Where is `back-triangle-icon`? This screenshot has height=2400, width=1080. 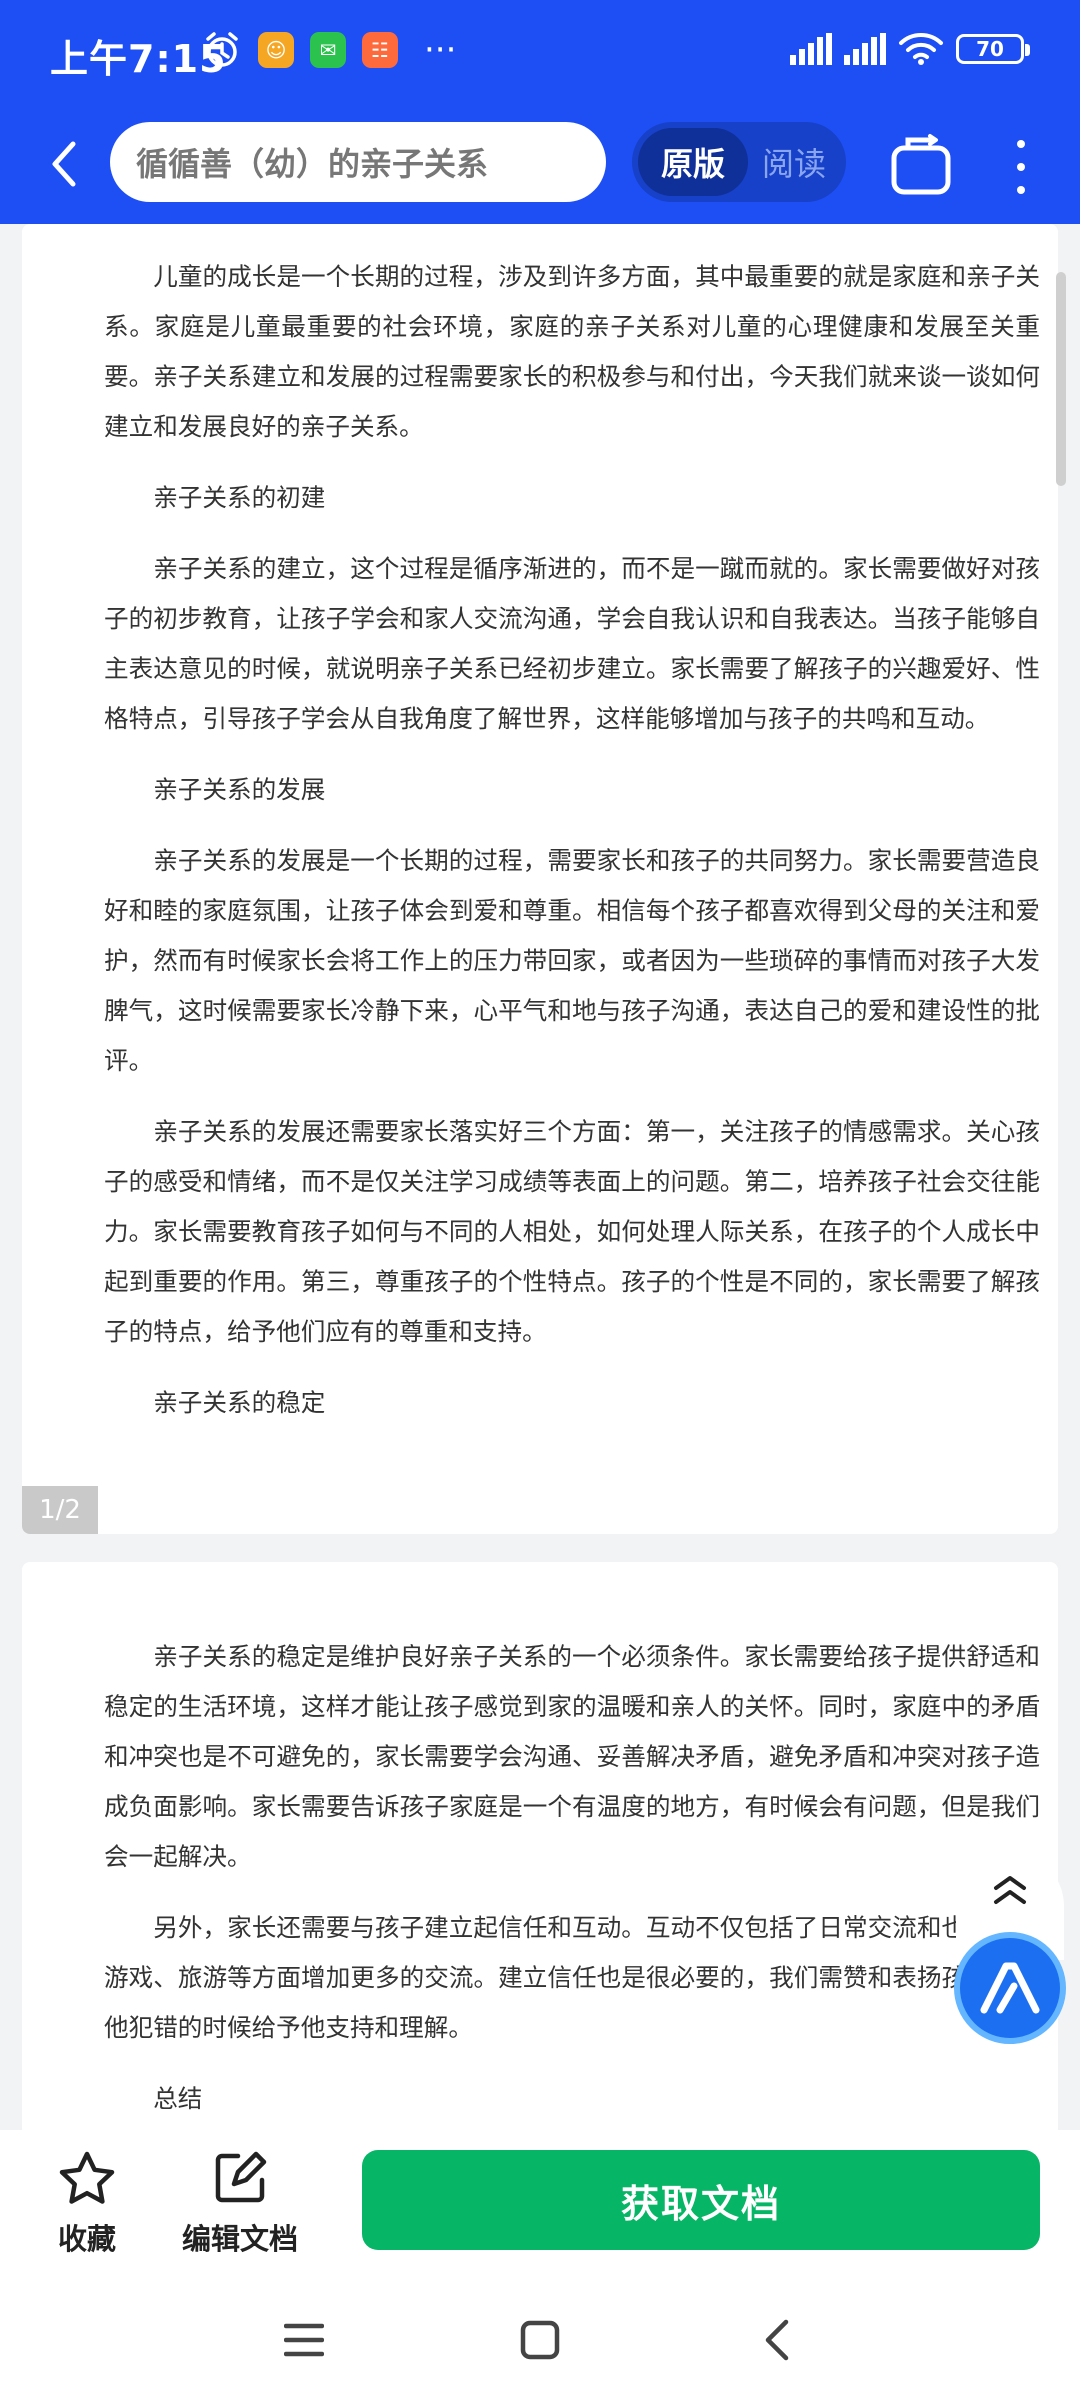 back-triangle-icon is located at coordinates (777, 2340).